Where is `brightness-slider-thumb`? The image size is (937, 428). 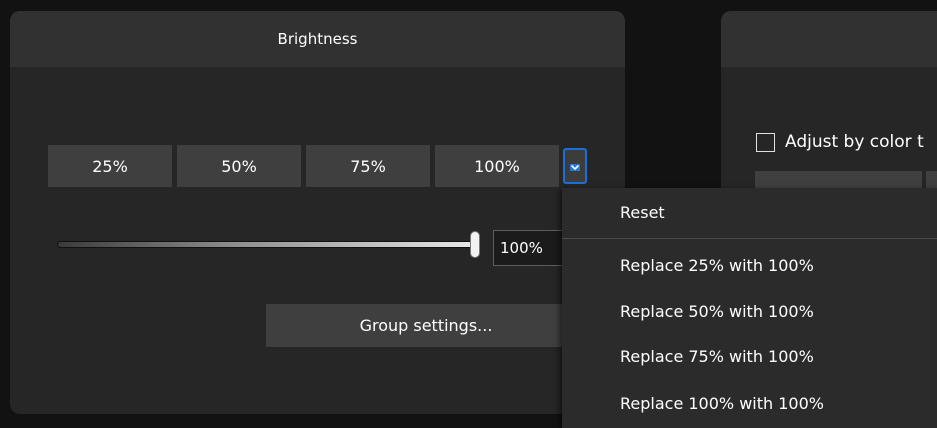
brightness-slider-thumb is located at coordinates (475, 244).